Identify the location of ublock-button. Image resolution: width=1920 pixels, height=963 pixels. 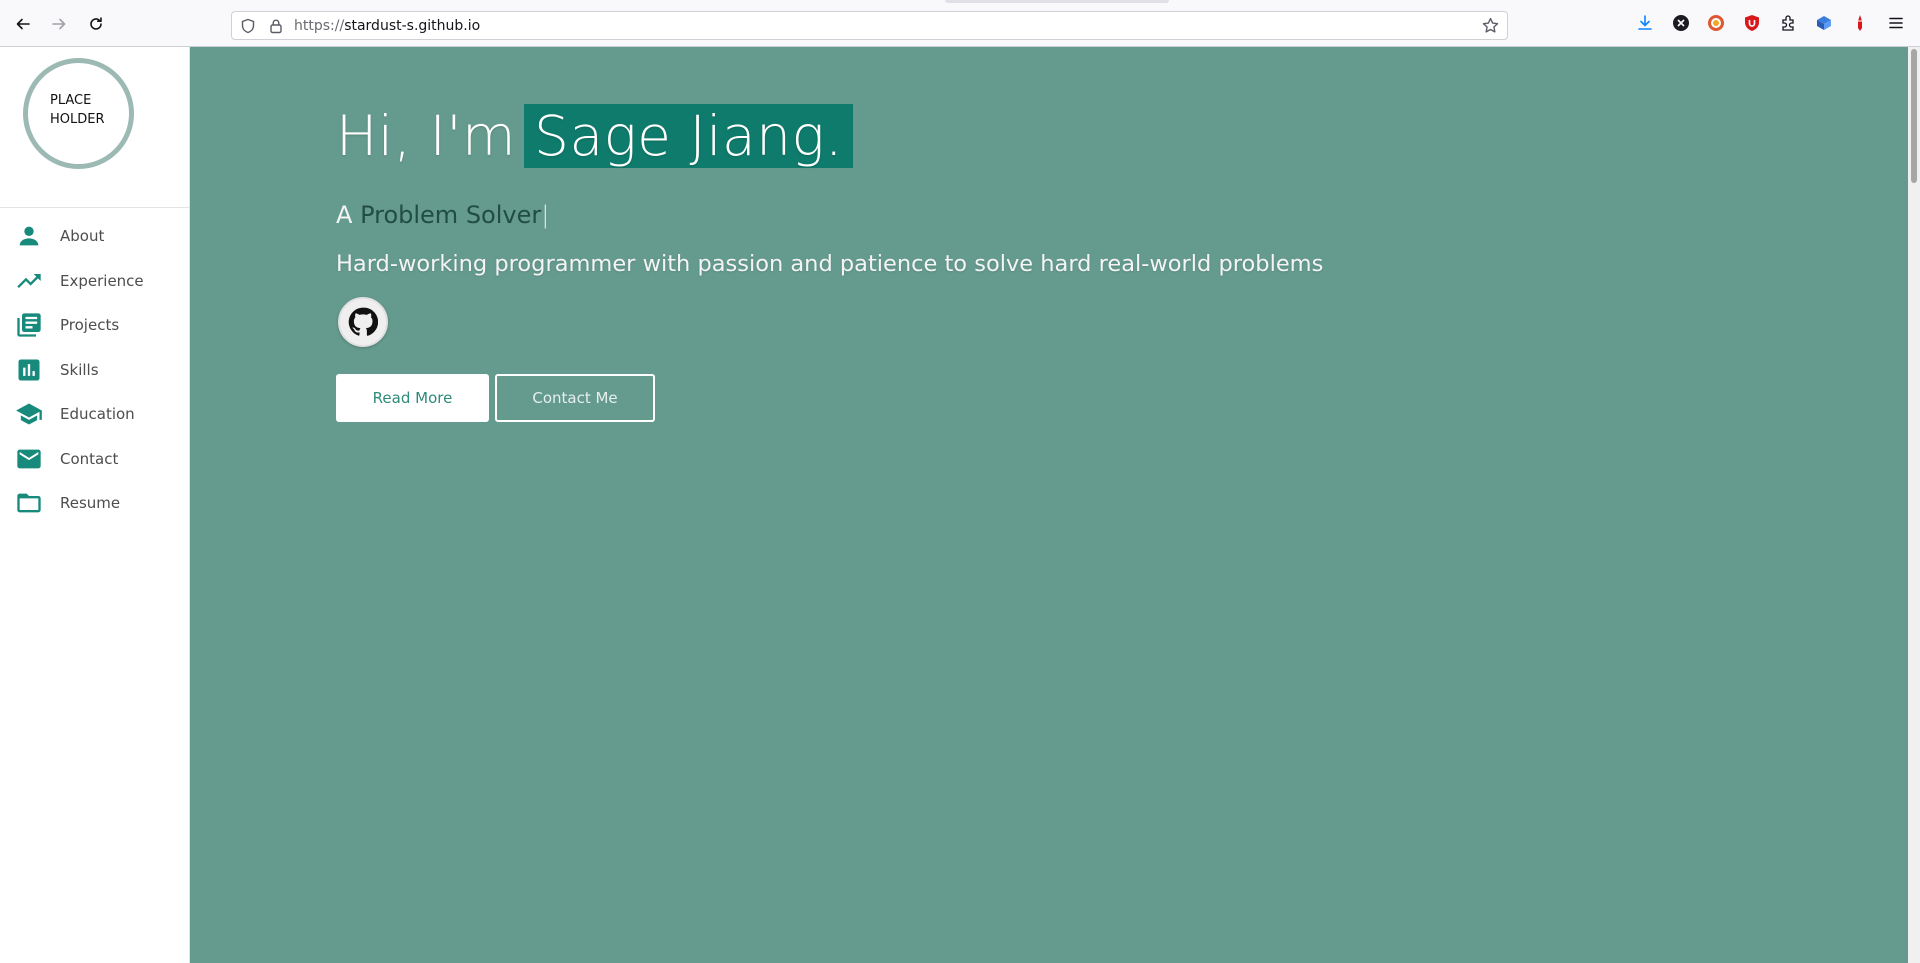
(1752, 23).